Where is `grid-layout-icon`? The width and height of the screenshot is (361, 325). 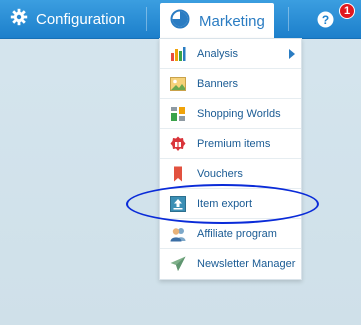 grid-layout-icon is located at coordinates (178, 114).